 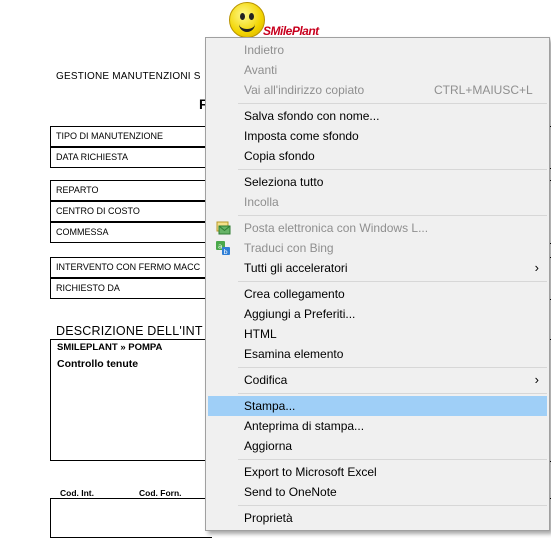 I want to click on codes-table, so click(x=131, y=518).